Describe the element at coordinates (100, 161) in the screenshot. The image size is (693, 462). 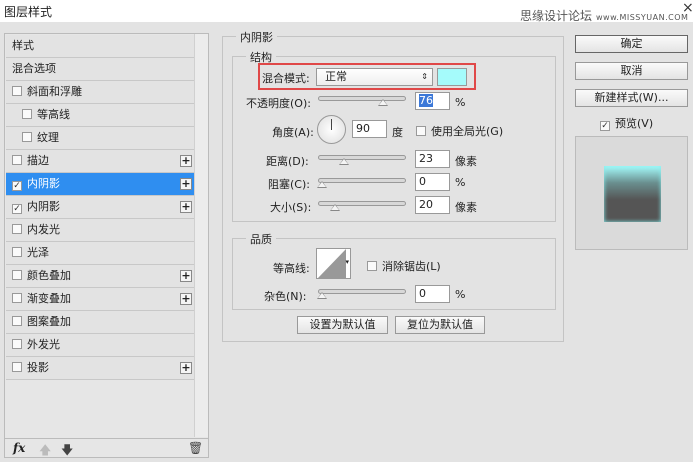
I see `sidebar-item: 描边 +` at that location.